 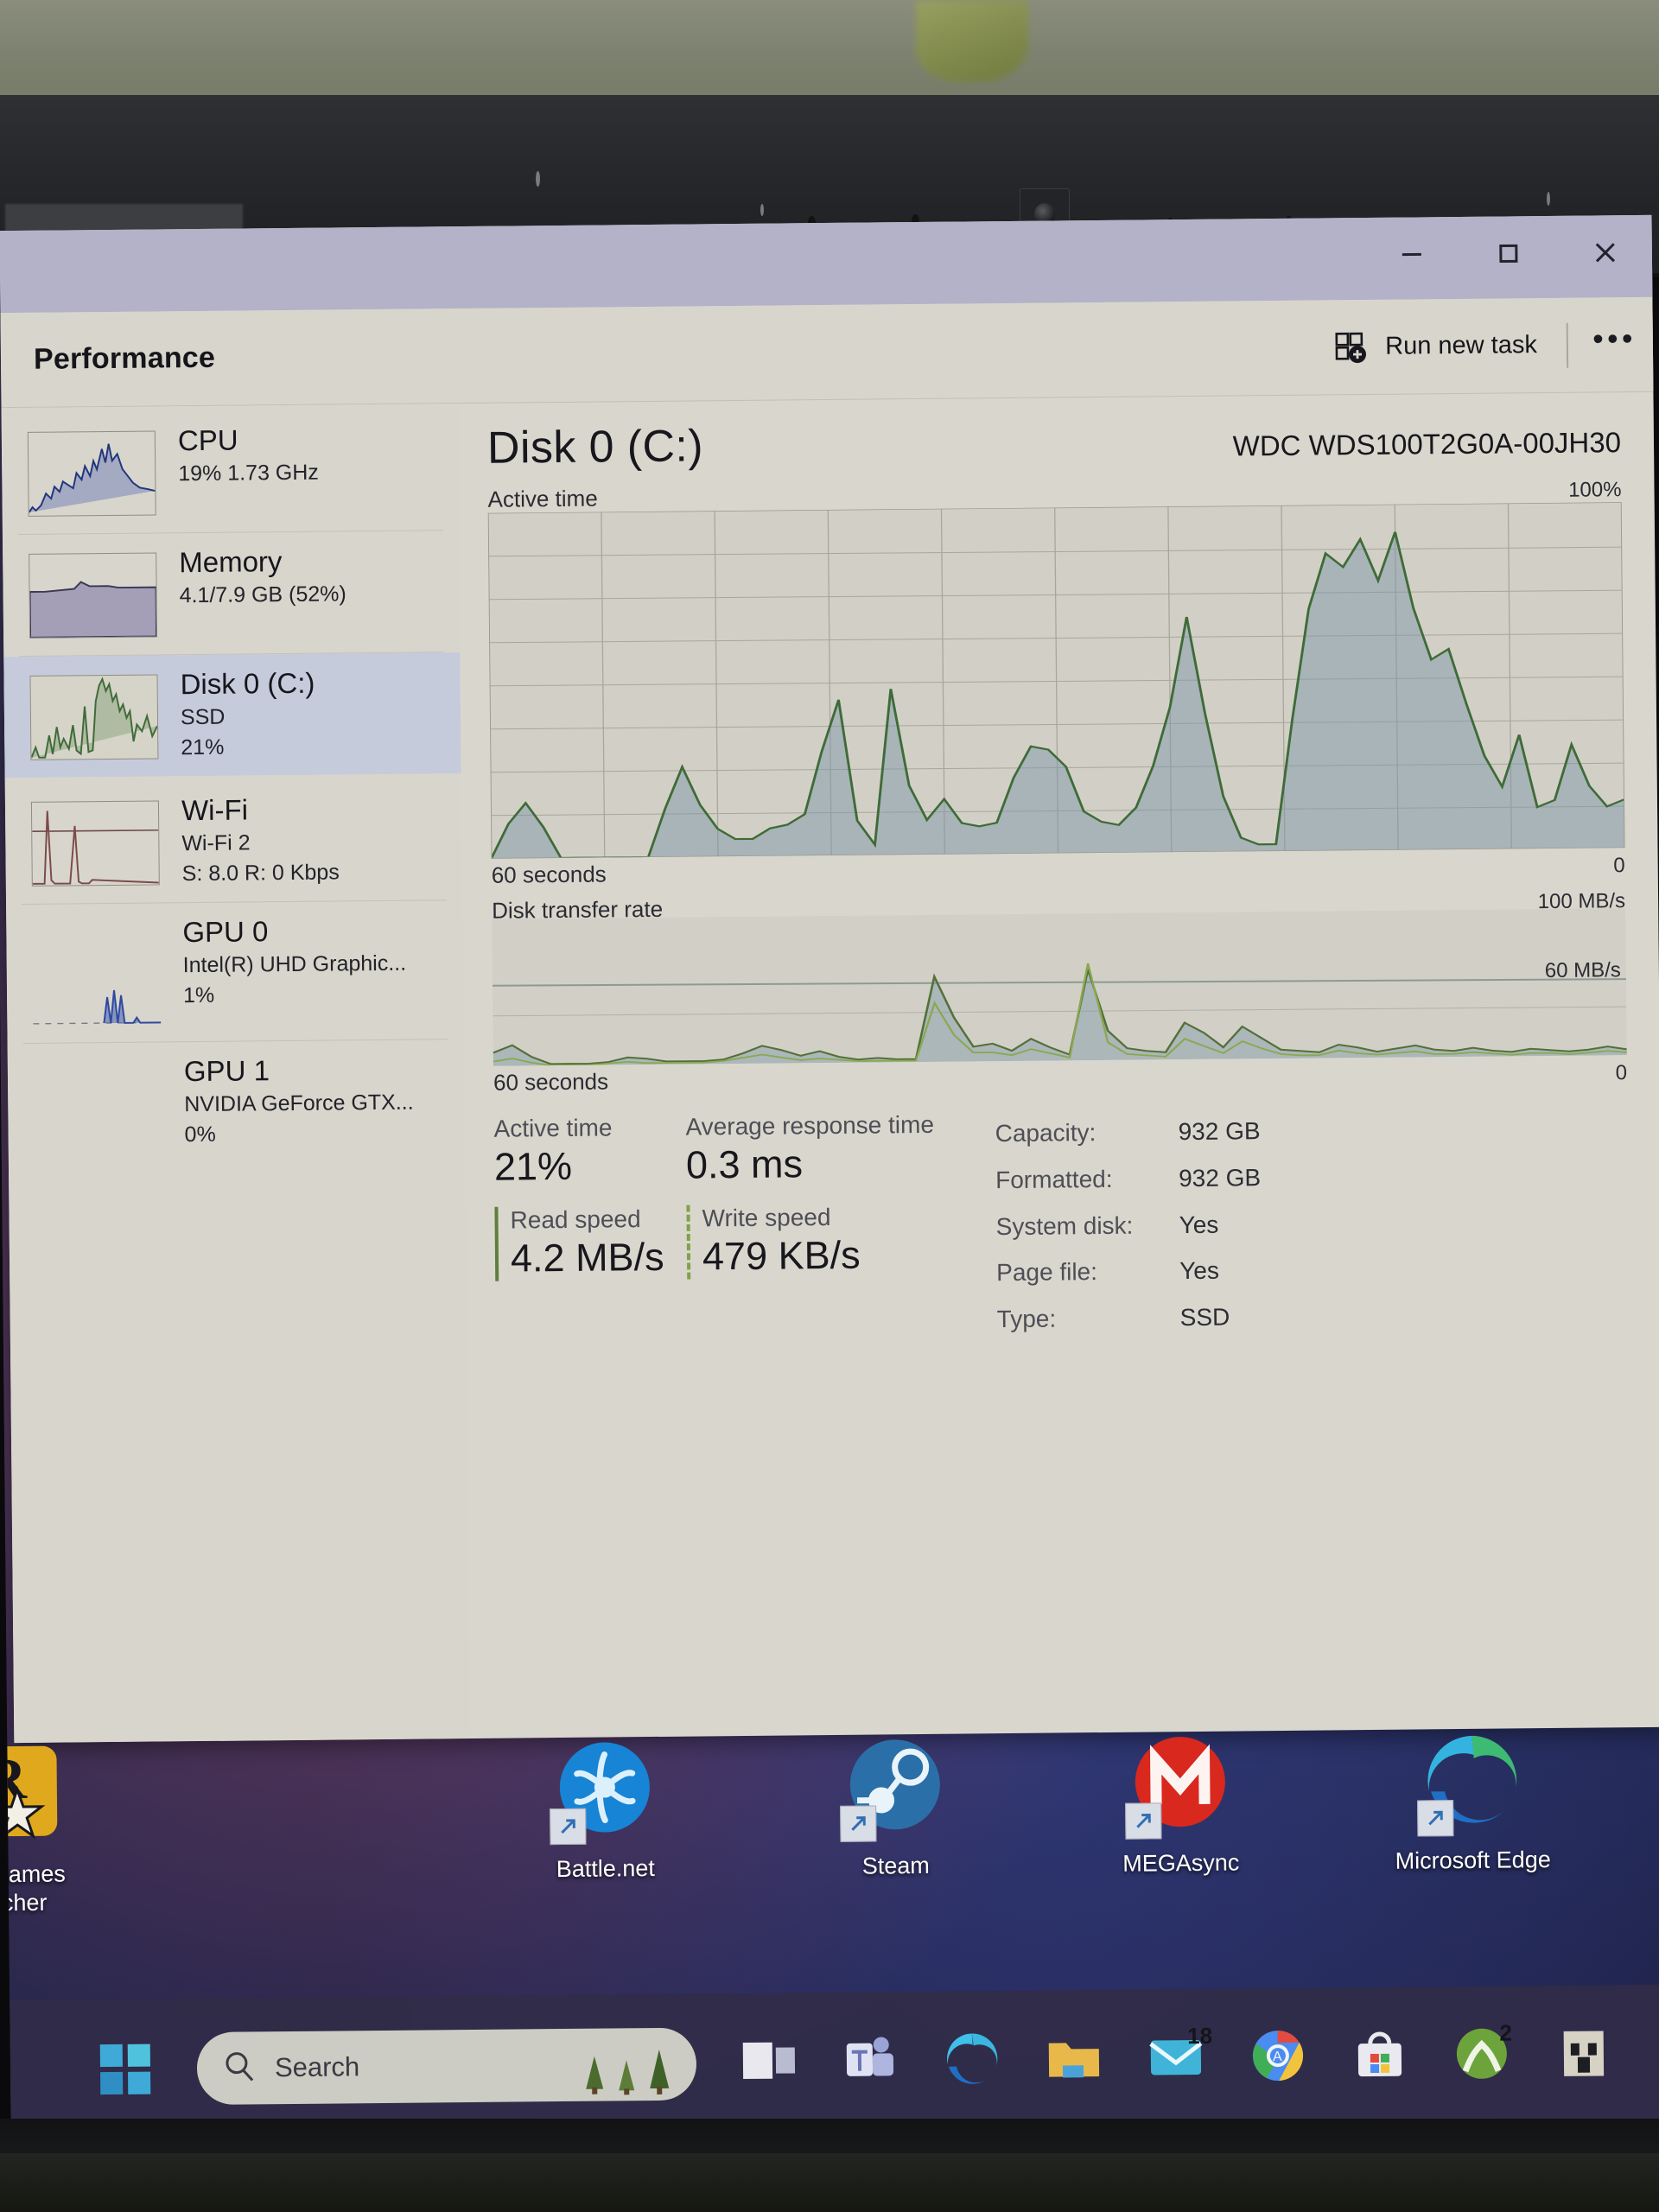 What do you see at coordinates (533, 1166) in the screenshot?
I see `stat-value: 21%` at bounding box center [533, 1166].